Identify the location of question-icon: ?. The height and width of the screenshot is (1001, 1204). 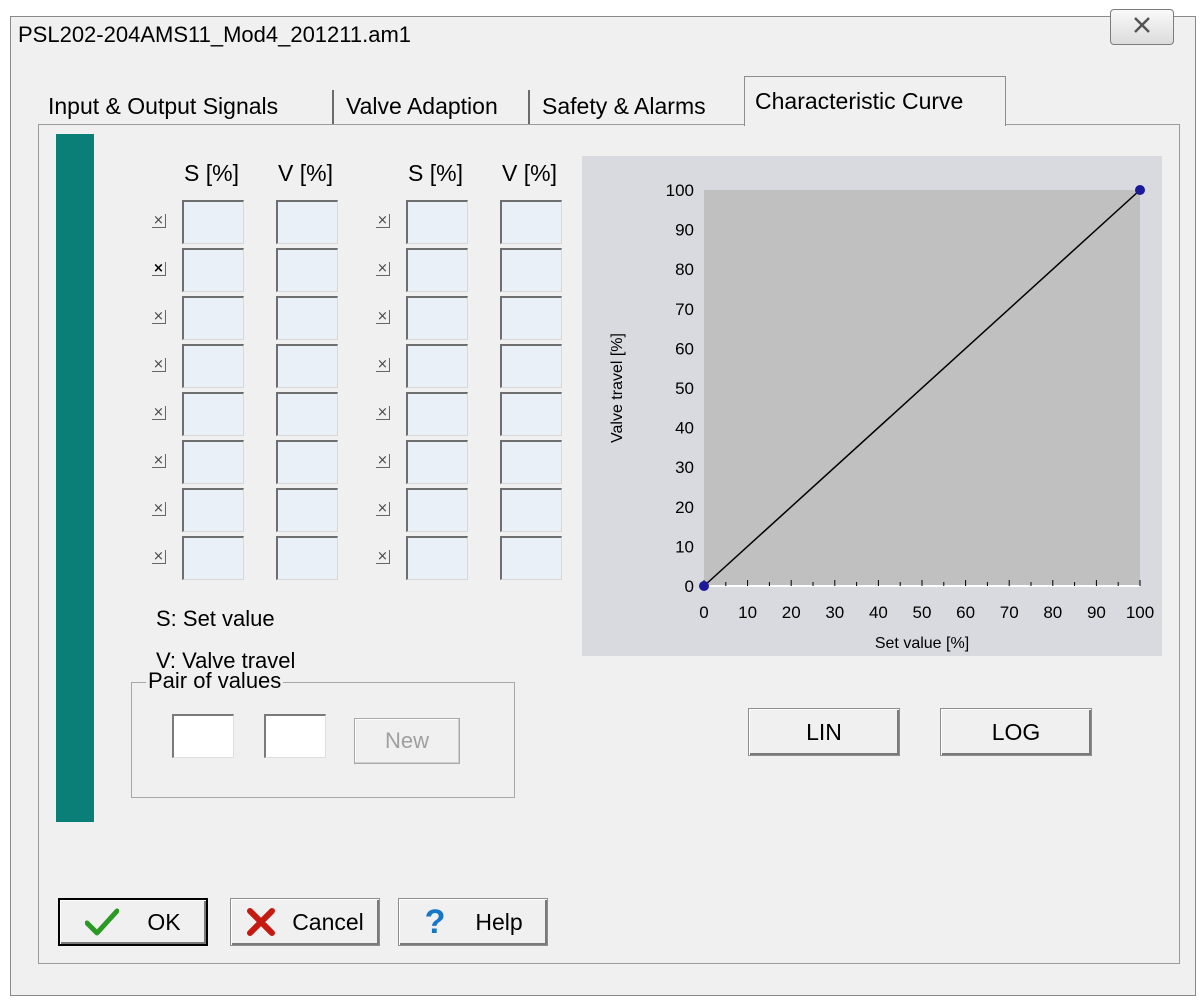
(435, 922).